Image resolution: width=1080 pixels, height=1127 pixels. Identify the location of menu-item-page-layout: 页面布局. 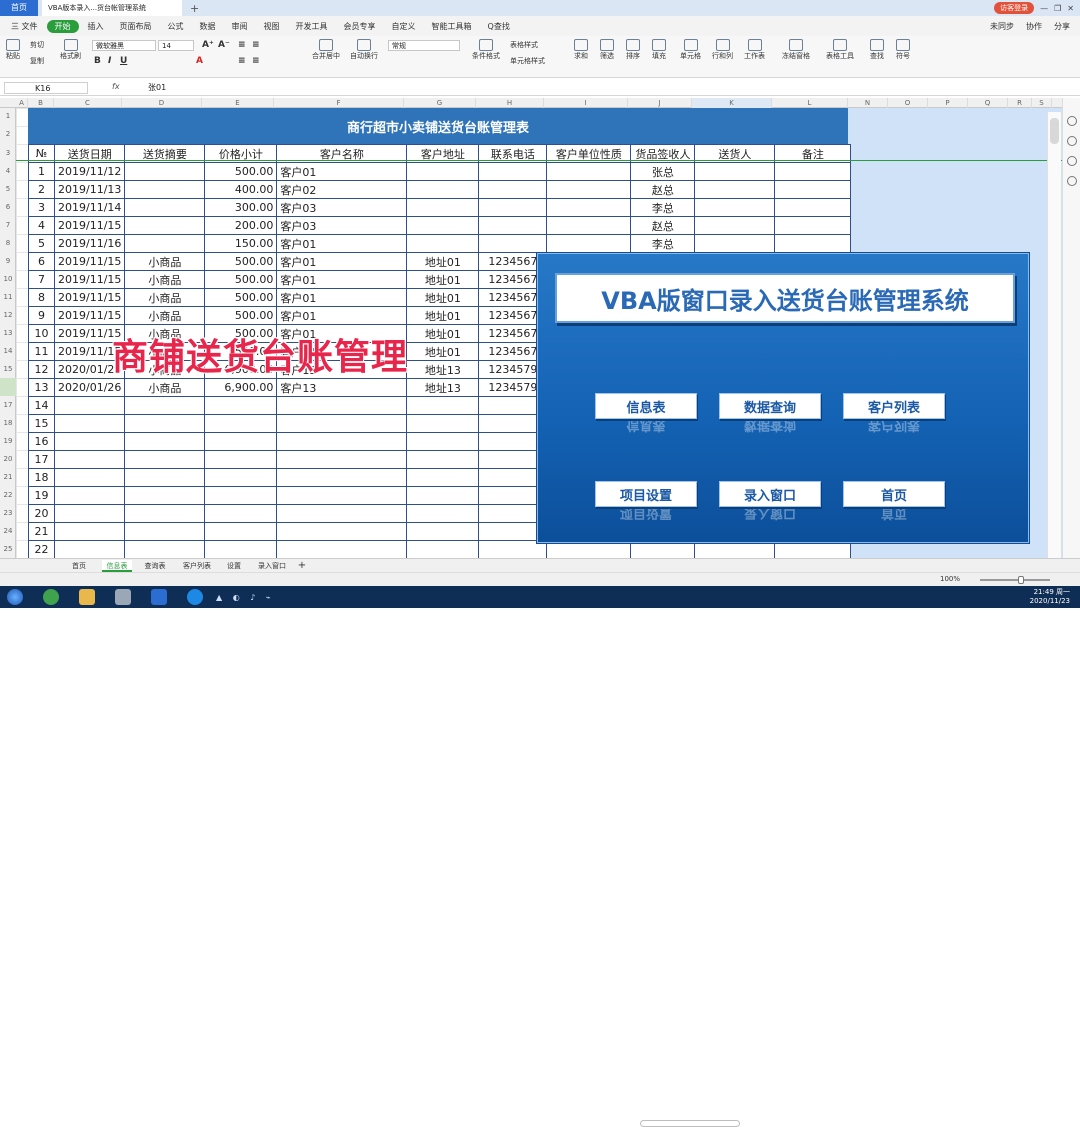
(136, 26).